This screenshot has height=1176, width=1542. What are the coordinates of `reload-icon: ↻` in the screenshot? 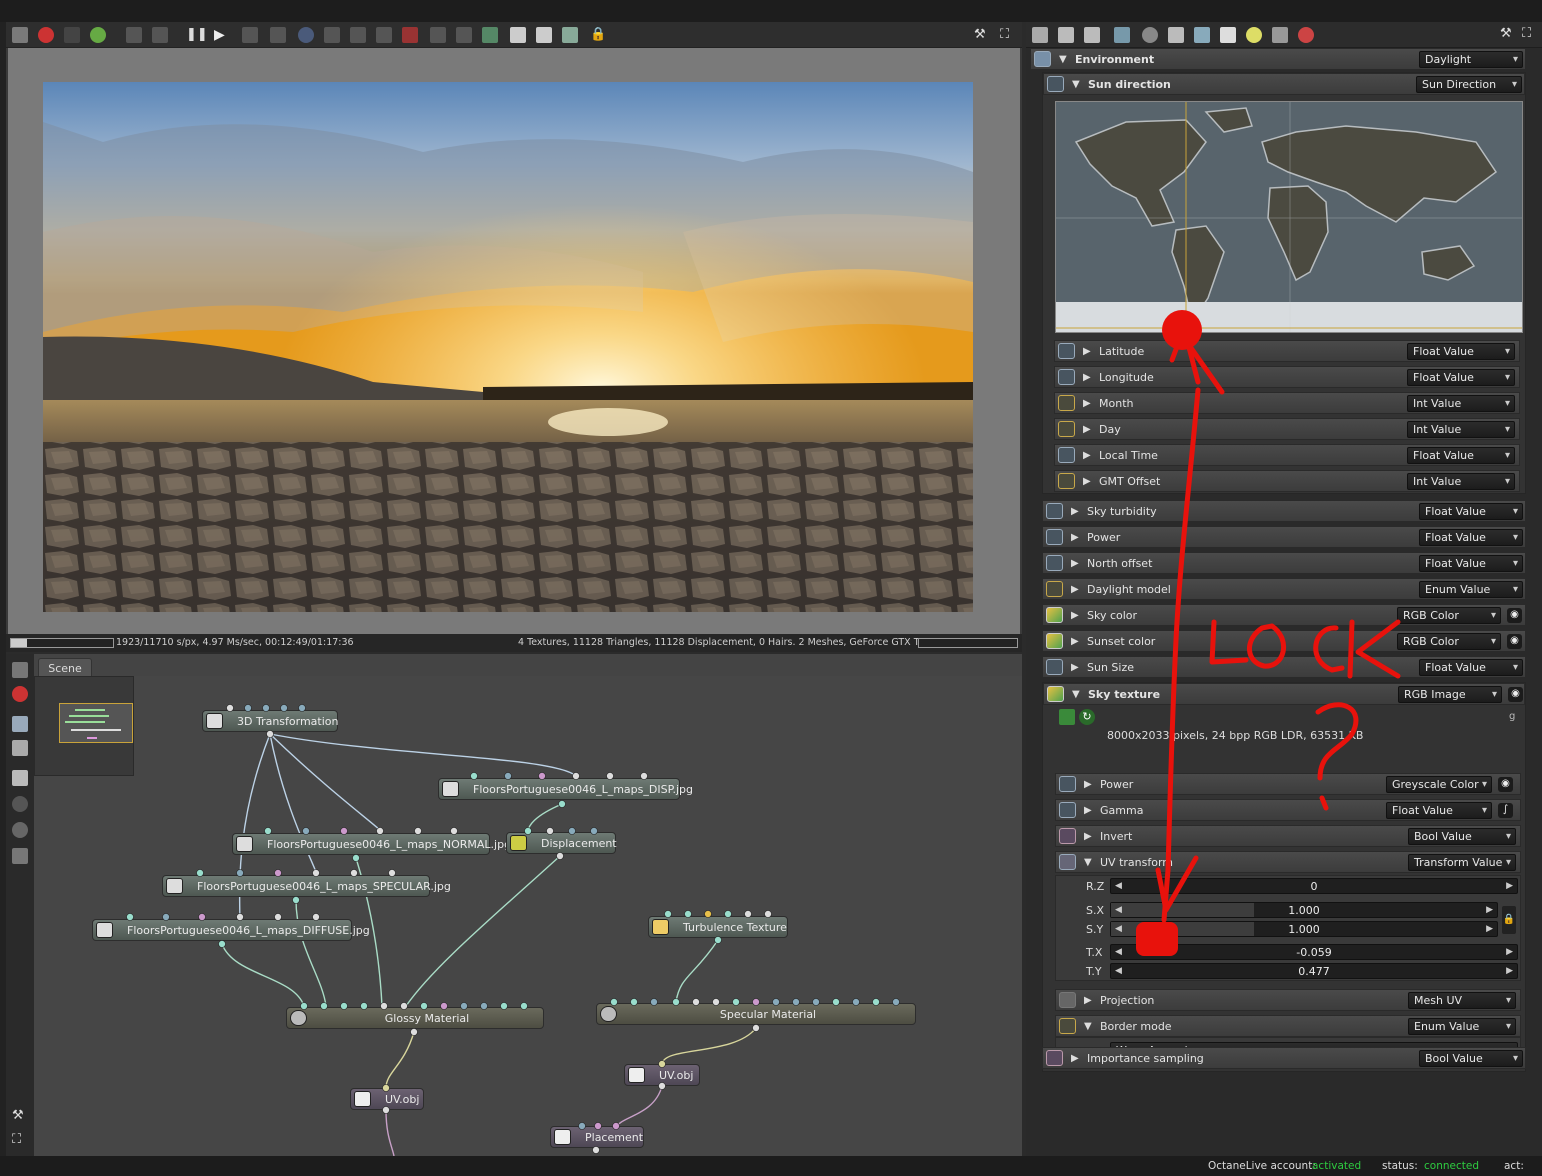 It's located at (1087, 717).